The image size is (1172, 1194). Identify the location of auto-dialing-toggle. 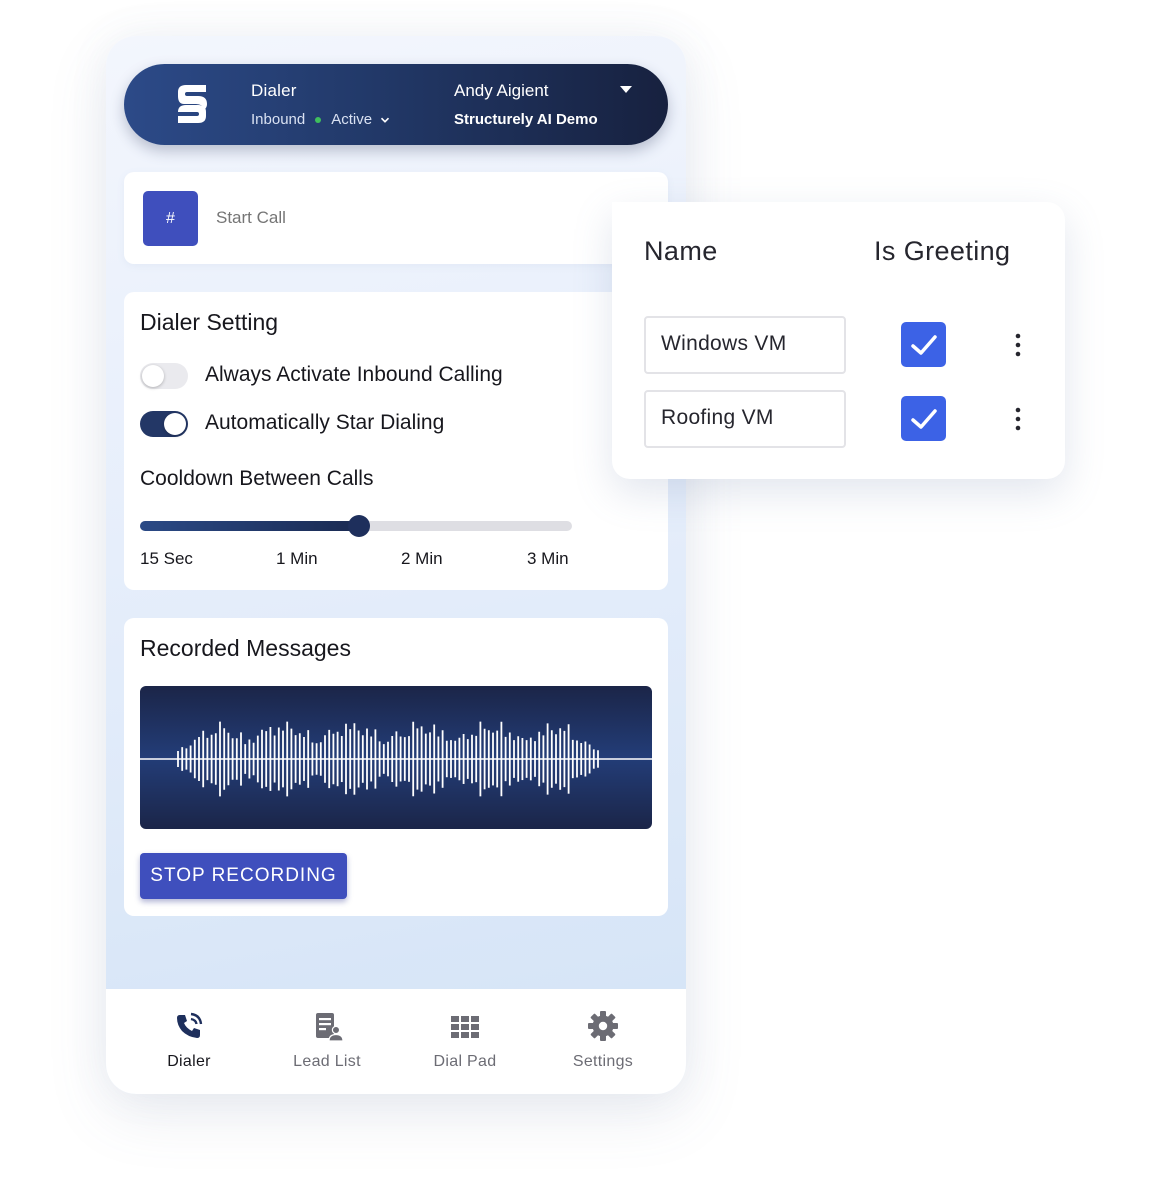
(164, 424).